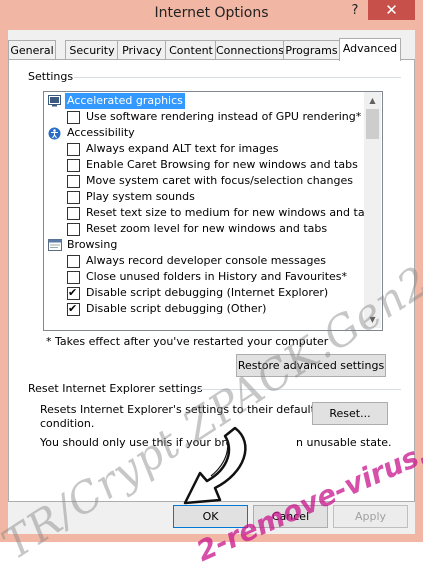 This screenshot has width=423, height=569. Describe the element at coordinates (115, 388) in the screenshot. I see `reset-group-label: Reset Internet Explorer settings` at that location.